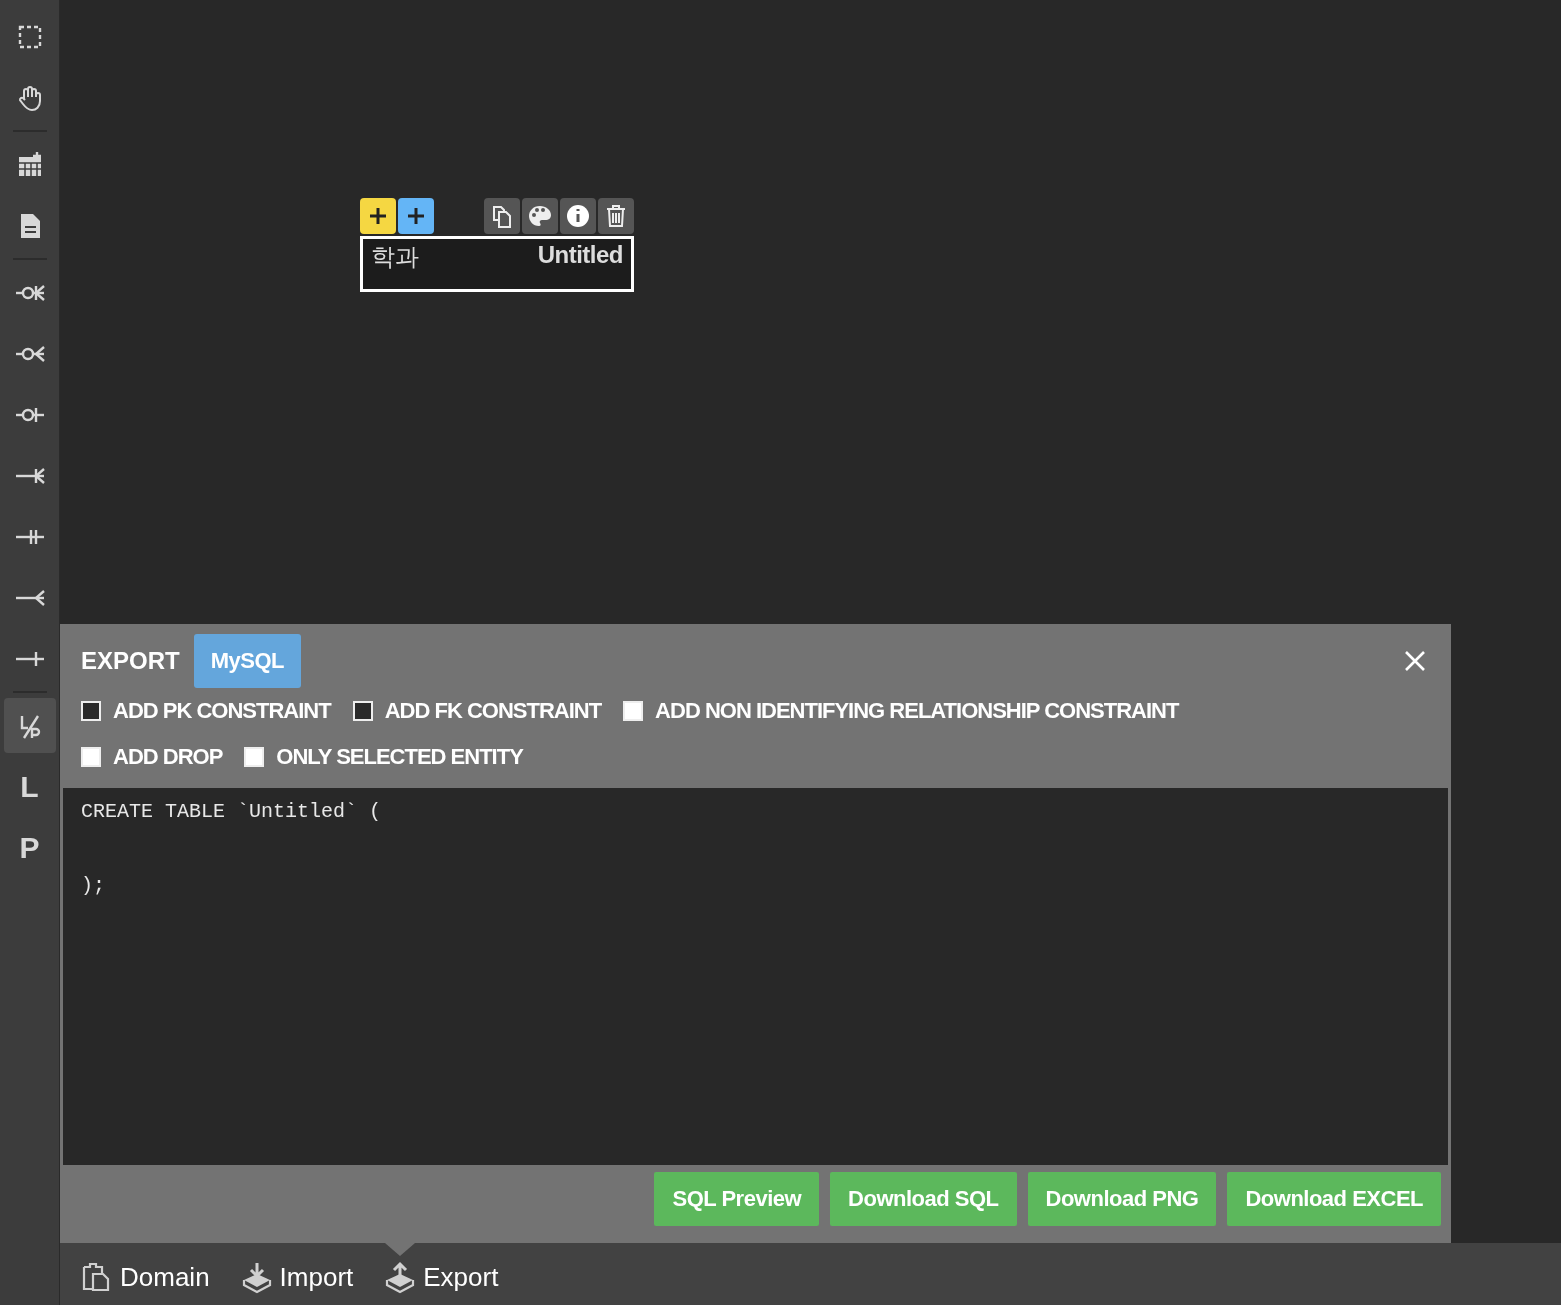 Image resolution: width=1561 pixels, height=1305 pixels. What do you see at coordinates (29, 725) in the screenshot?
I see `identify-toggle-tool-button` at bounding box center [29, 725].